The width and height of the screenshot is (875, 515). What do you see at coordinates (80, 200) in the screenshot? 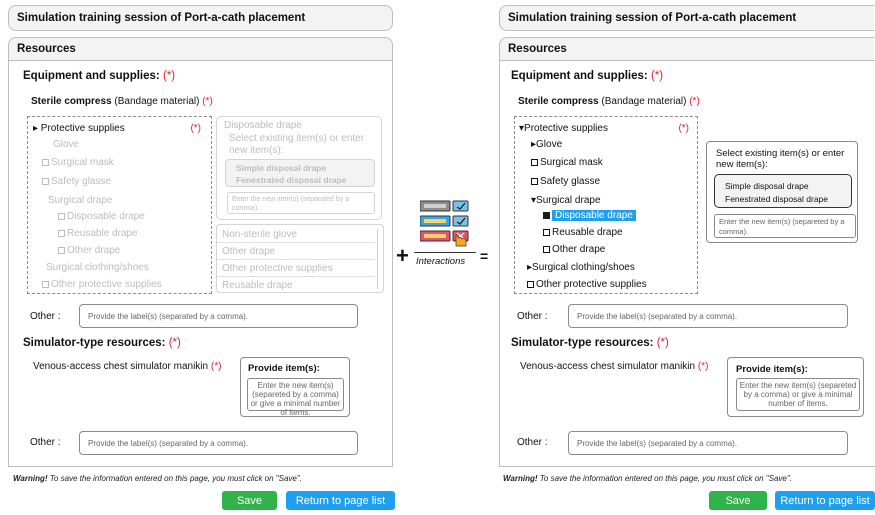
I see `tree-item: Surgical drape` at bounding box center [80, 200].